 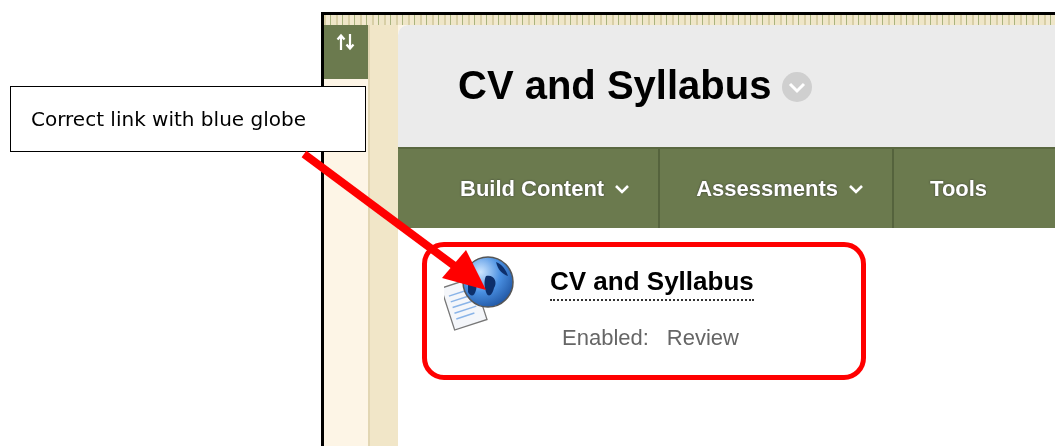 I want to click on status-label: Enabled:, so click(x=605, y=338).